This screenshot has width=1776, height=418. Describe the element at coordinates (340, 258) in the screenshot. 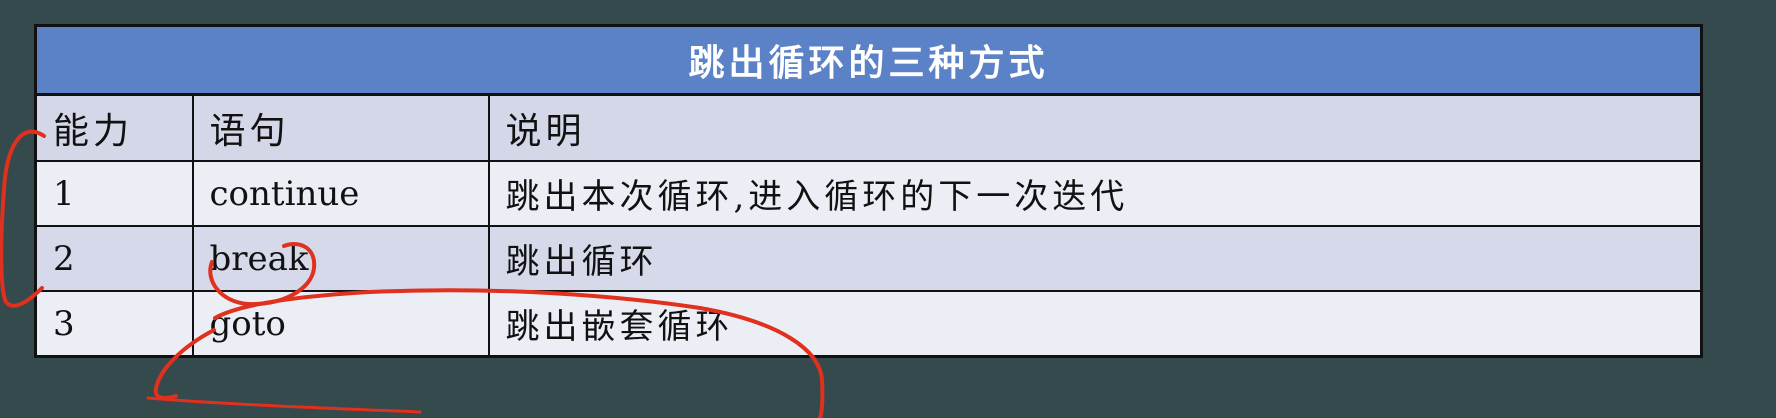

I see `cell-statement: break` at that location.